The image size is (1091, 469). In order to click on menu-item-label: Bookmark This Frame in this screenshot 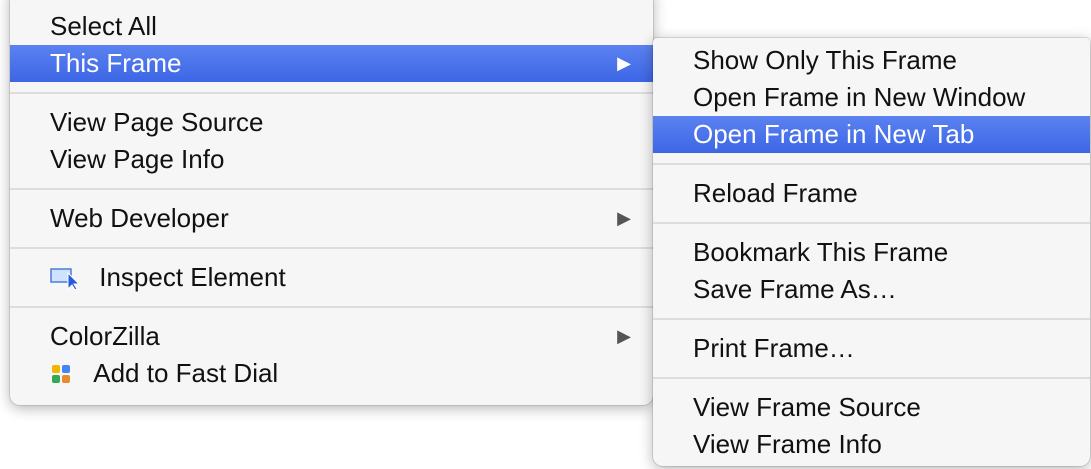, I will do `click(821, 252)`.